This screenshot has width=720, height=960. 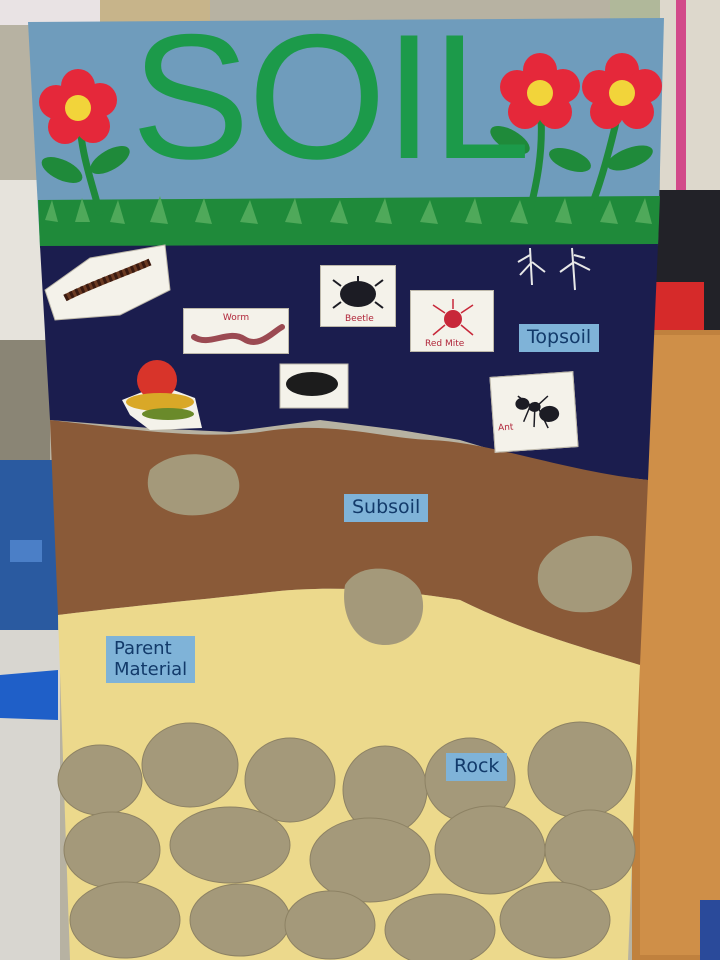 I want to click on beetle-card-caption: Beetle, so click(x=359, y=319).